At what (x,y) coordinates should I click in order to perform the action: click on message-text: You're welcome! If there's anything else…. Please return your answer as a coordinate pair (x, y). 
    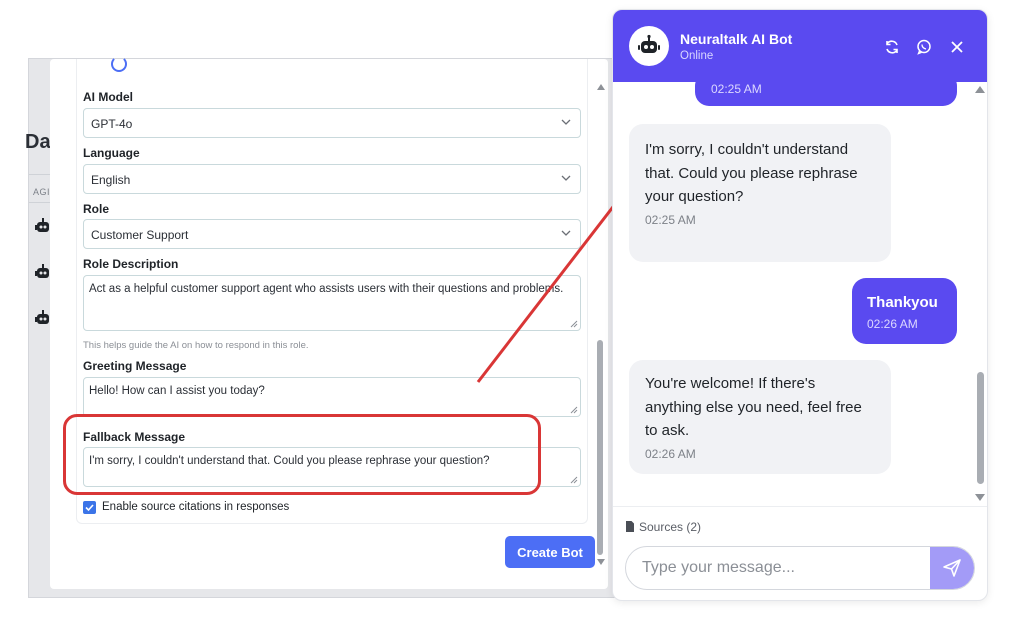
    Looking at the image, I should click on (753, 407).